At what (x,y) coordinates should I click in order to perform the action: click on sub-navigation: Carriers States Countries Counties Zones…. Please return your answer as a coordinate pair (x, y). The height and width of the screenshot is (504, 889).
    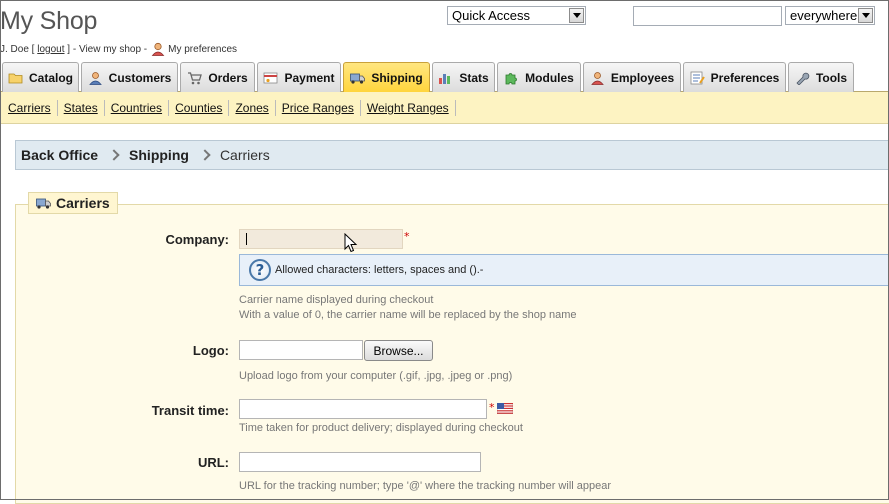
    Looking at the image, I should click on (444, 108).